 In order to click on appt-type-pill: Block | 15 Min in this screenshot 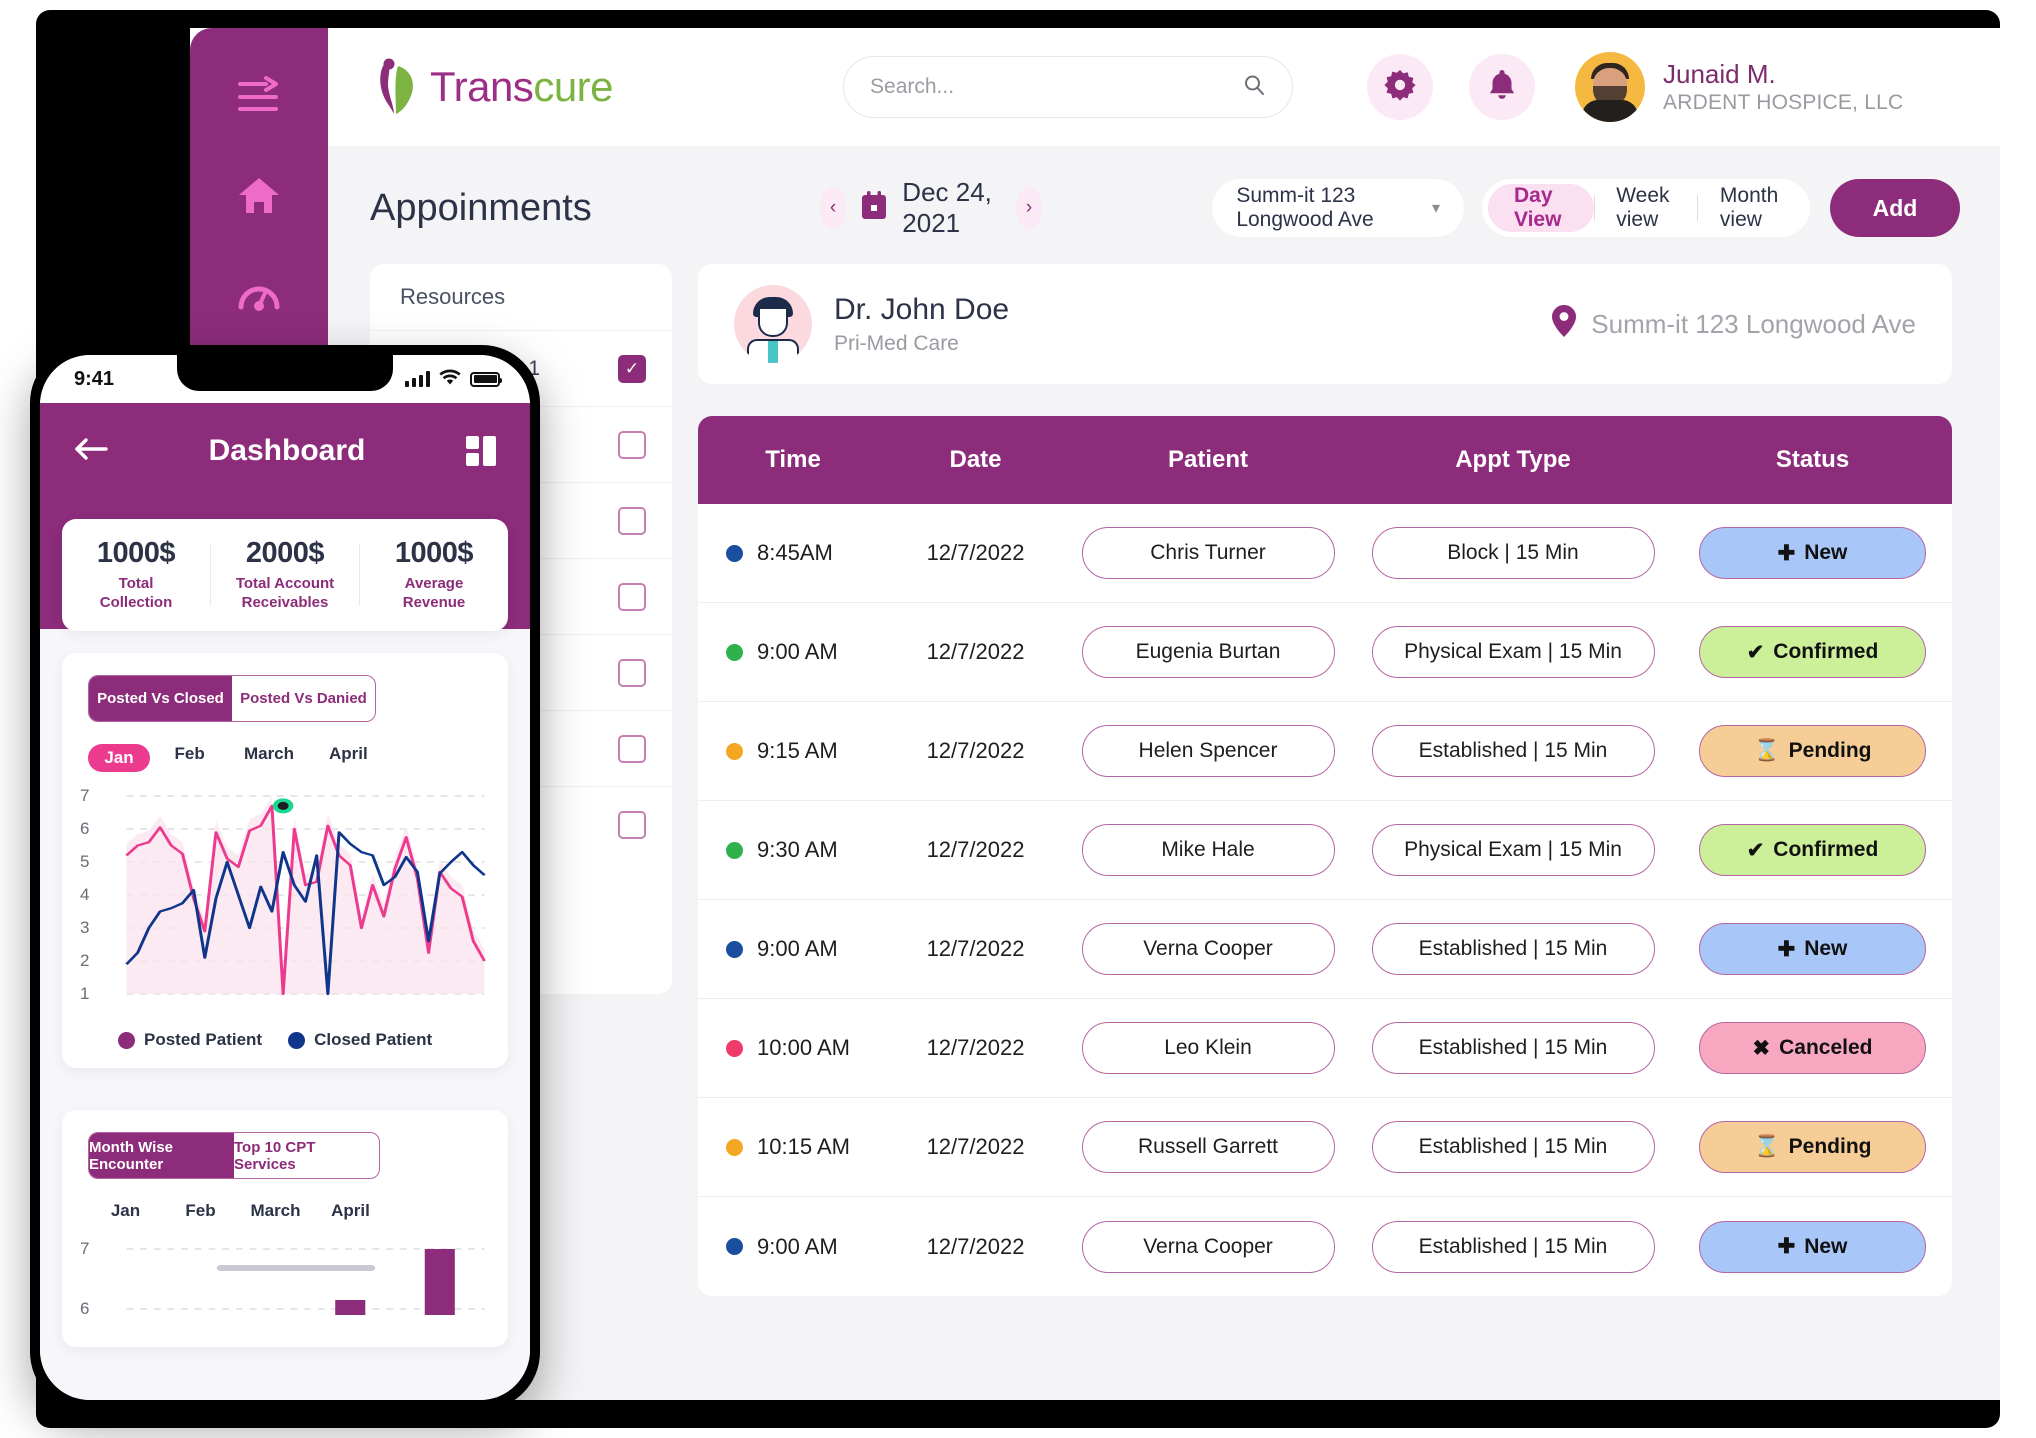, I will do `click(1513, 553)`.